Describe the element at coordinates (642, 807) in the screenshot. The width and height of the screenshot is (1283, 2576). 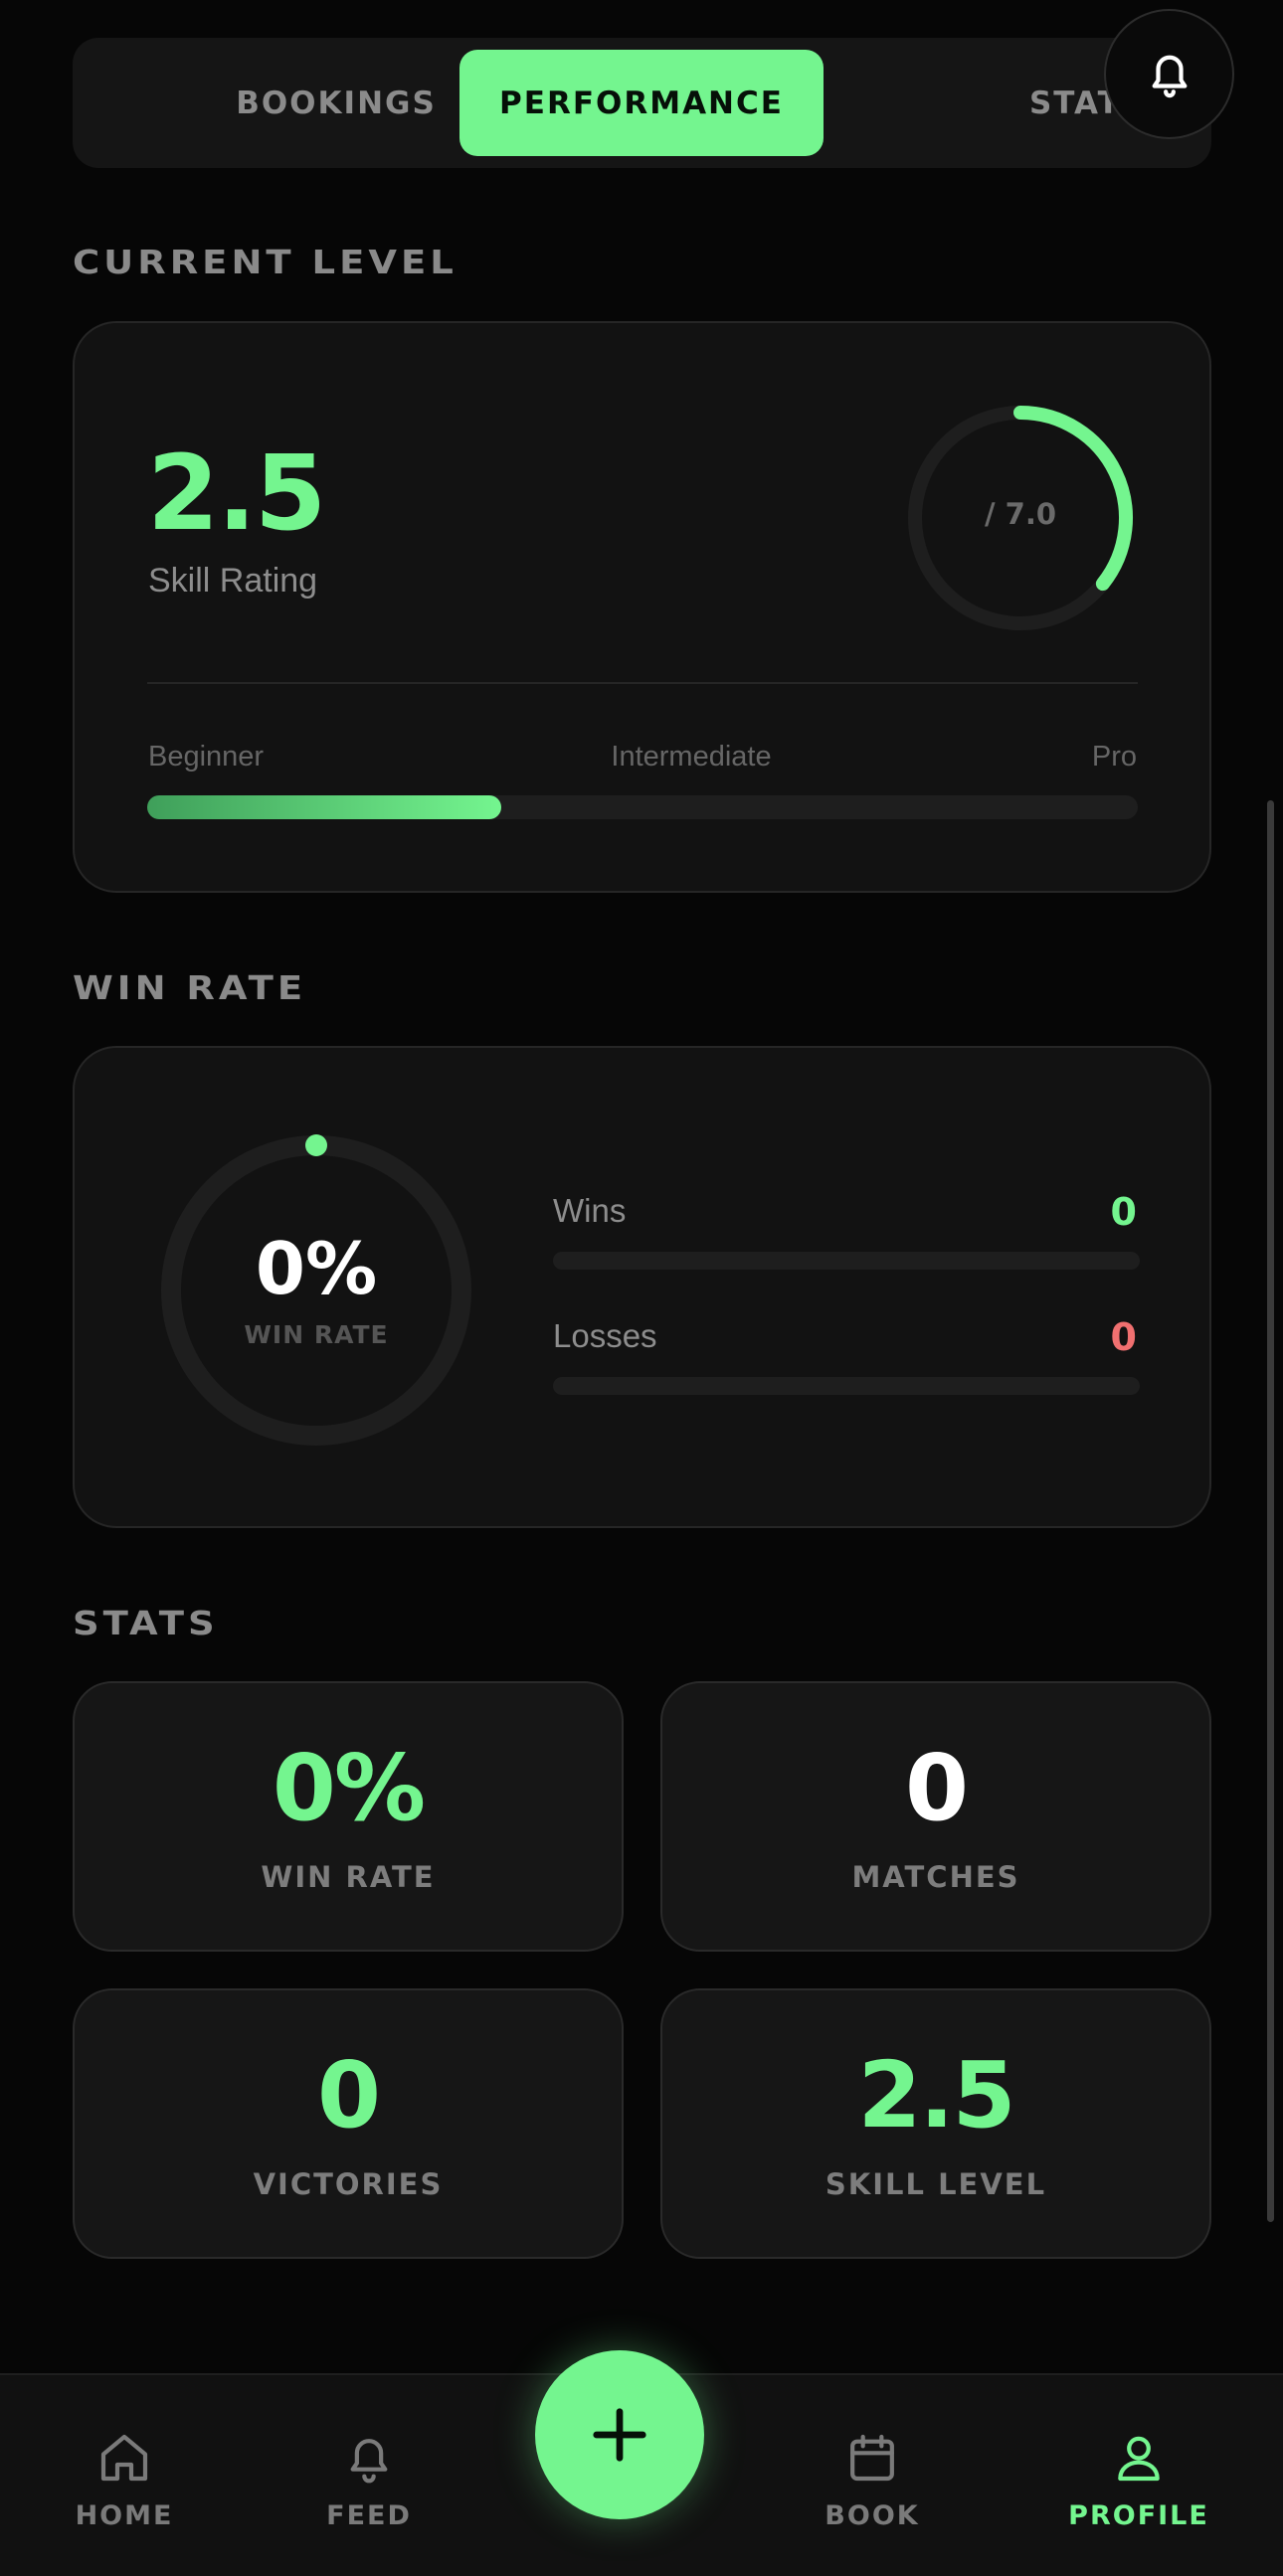
I see `level-progress-track` at that location.